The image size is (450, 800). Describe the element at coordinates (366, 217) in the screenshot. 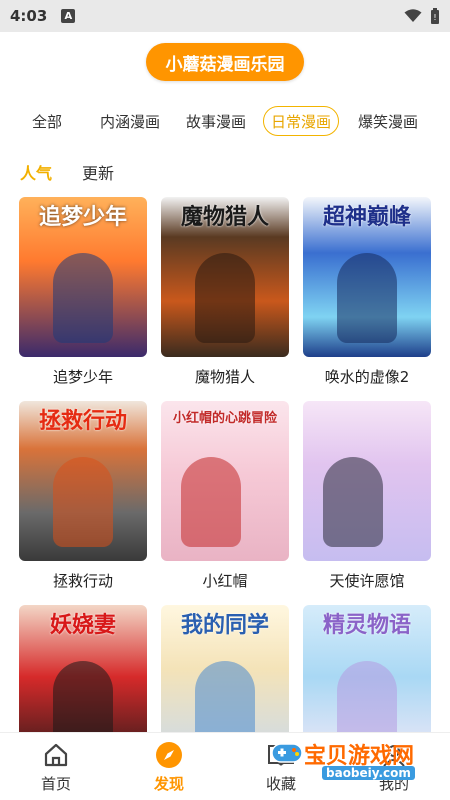

I see `cover-title: 超神巅峰` at that location.